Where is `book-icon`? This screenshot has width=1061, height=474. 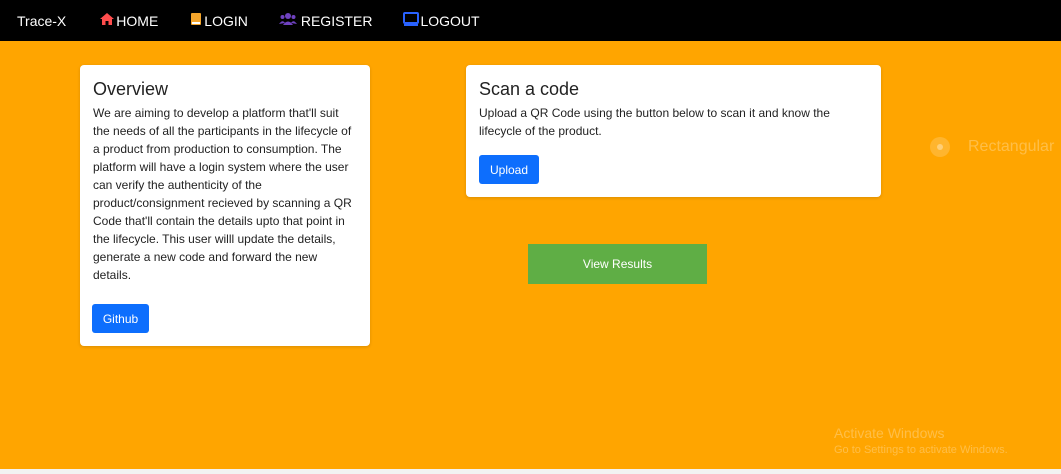
book-icon is located at coordinates (196, 20).